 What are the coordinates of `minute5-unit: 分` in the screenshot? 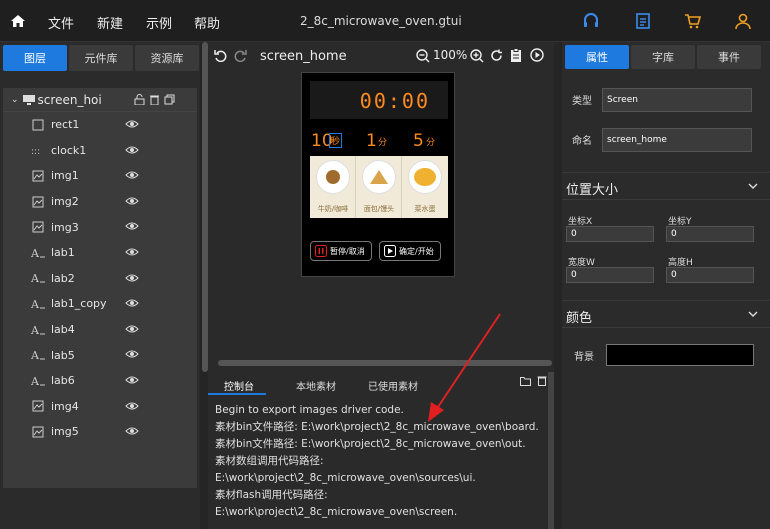 It's located at (430, 141).